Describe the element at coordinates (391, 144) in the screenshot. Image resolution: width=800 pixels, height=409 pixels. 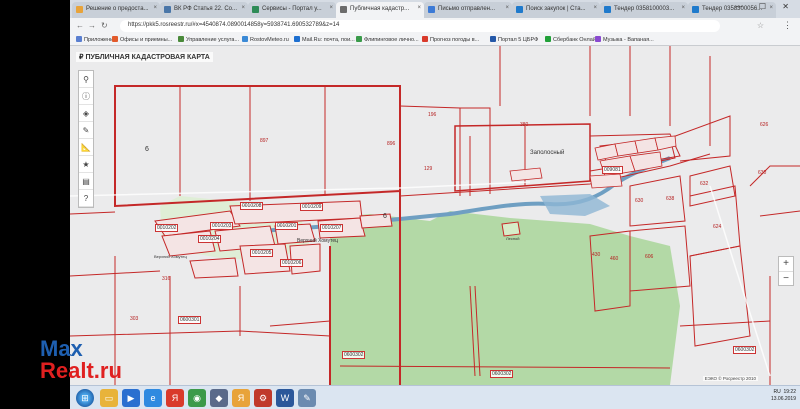
I see `map-label: 896` at that location.